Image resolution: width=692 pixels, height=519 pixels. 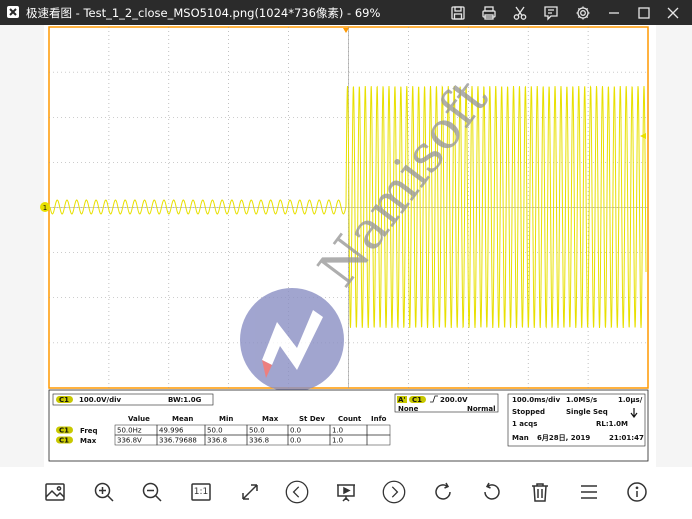 What do you see at coordinates (402, 400) in the screenshot?
I see `trigger-source: A'` at bounding box center [402, 400].